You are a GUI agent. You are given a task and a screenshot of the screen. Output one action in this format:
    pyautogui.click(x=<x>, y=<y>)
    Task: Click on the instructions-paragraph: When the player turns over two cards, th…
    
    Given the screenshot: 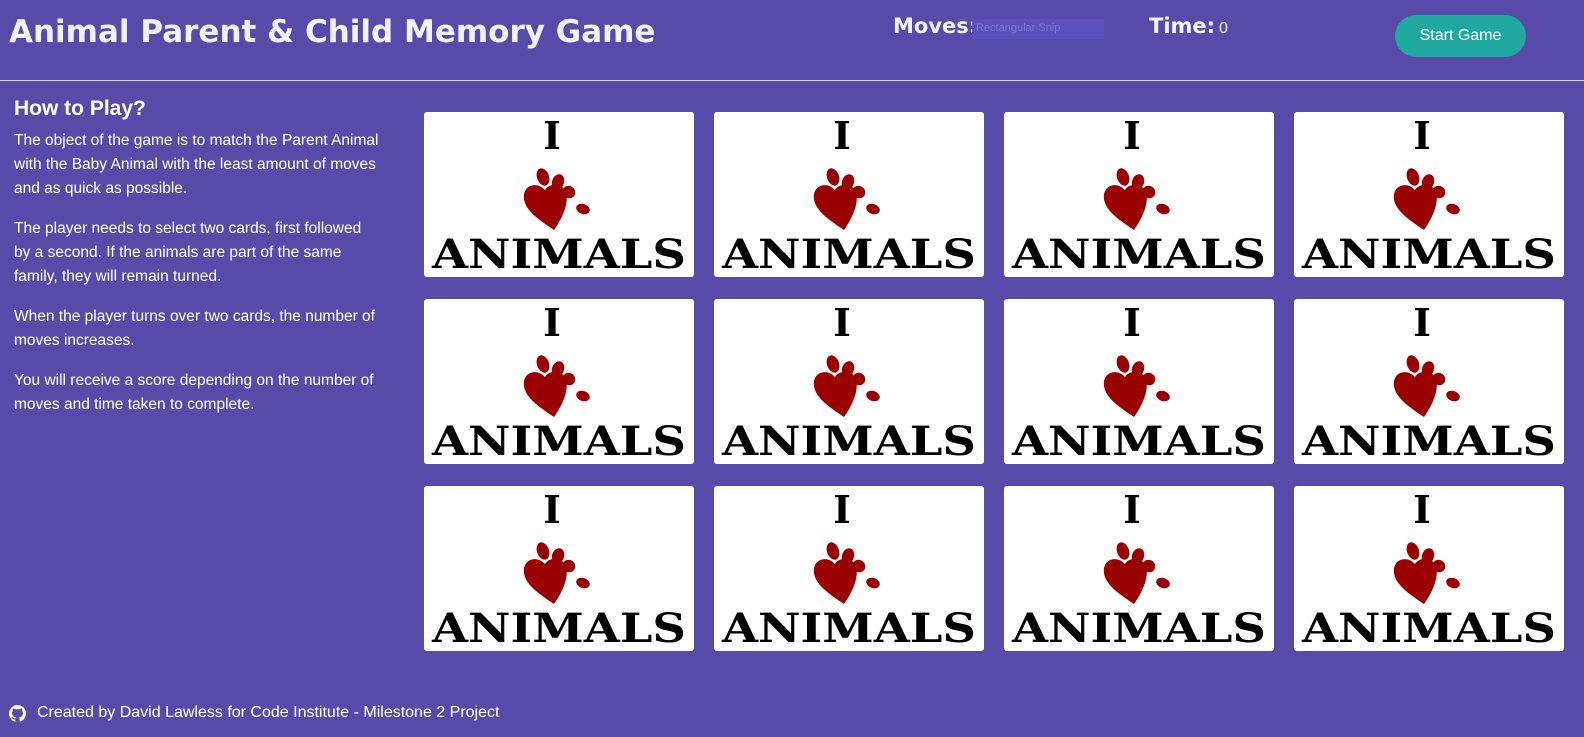 What is the action you would take?
    pyautogui.click(x=194, y=328)
    